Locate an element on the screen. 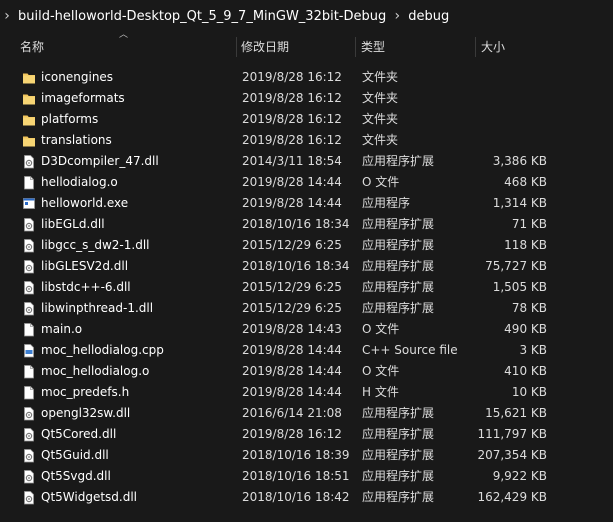 This screenshot has height=522, width=613. file-name: libgcc_s_dw2-1.dll is located at coordinates (95, 245).